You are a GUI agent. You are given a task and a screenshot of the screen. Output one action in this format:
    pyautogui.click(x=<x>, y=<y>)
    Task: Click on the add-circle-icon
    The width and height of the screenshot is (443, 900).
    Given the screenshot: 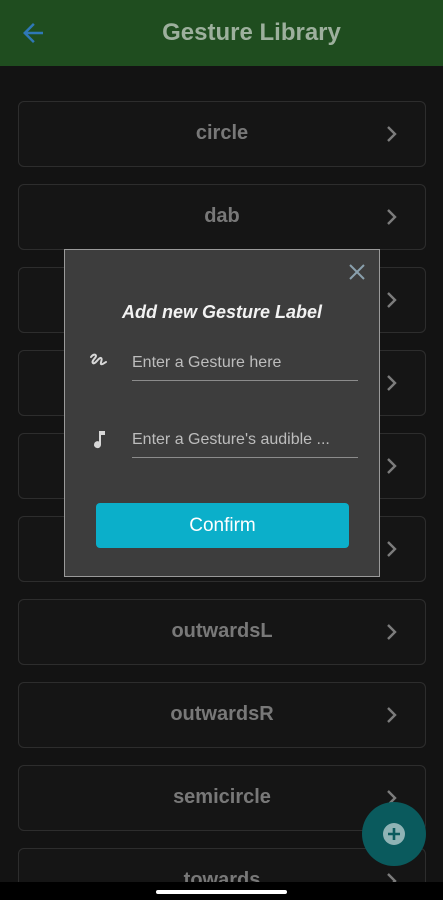 What is the action you would take?
    pyautogui.click(x=394, y=834)
    